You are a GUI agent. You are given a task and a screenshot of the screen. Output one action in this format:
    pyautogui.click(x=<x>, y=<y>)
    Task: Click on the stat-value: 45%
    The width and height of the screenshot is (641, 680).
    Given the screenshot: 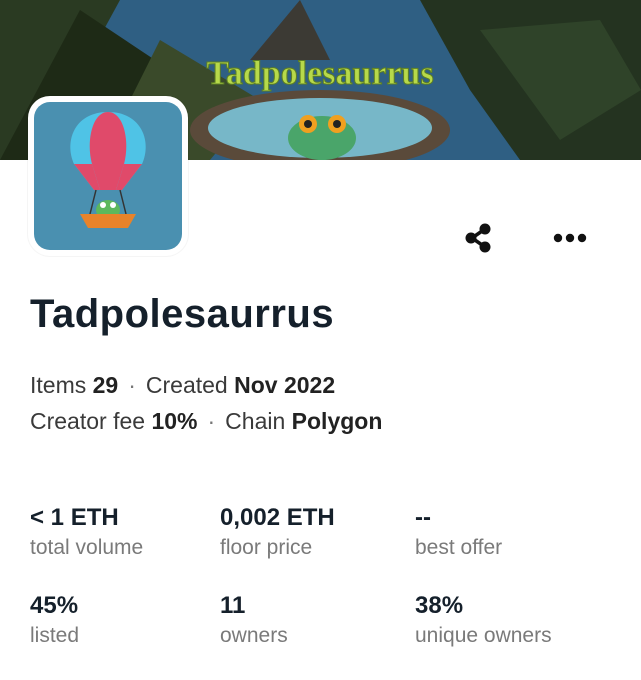 What is the action you would take?
    pyautogui.click(x=54, y=605)
    